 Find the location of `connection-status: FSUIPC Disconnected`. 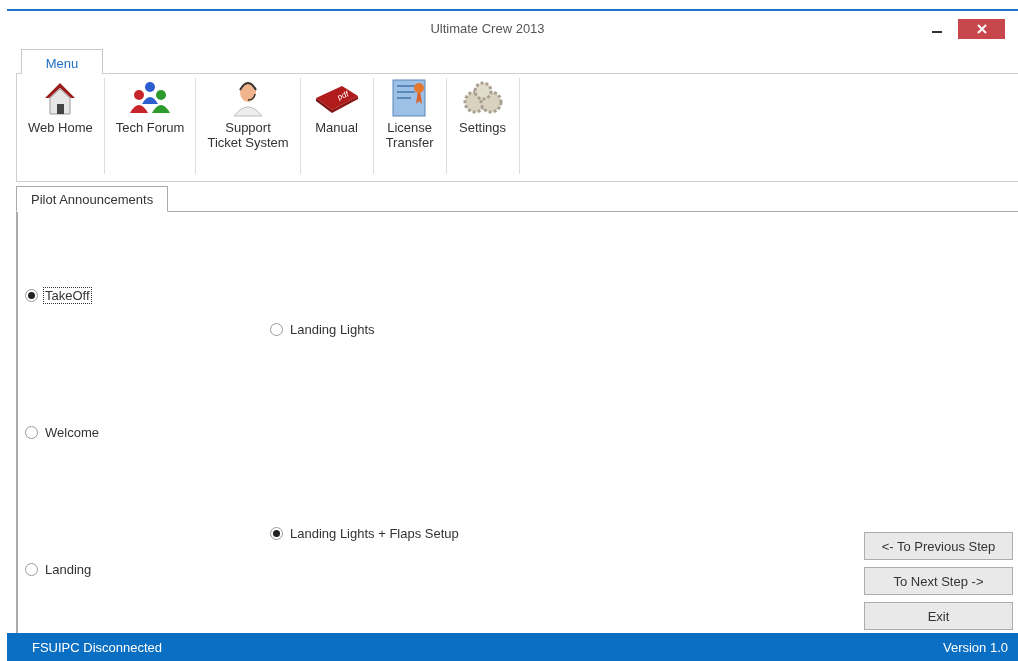

connection-status: FSUIPC Disconnected is located at coordinates (97, 647).